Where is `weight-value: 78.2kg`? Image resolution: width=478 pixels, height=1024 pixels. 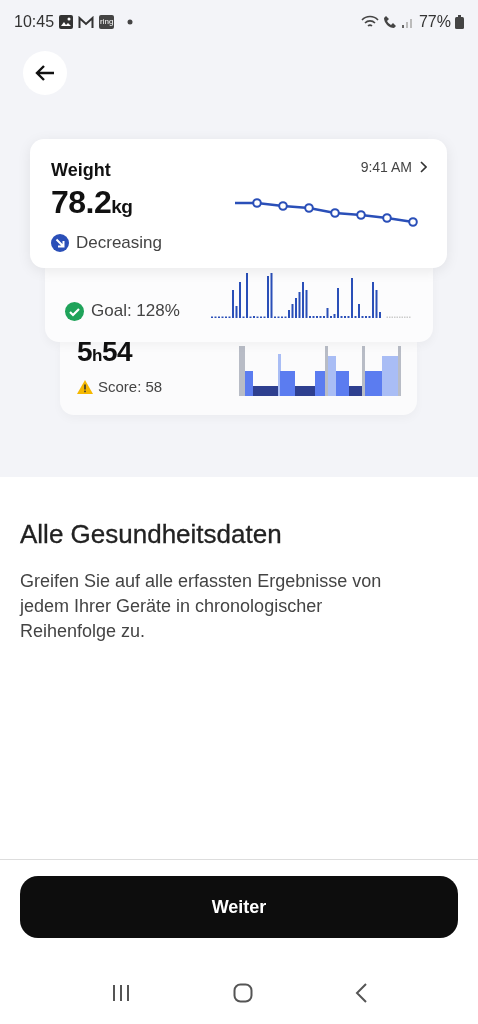
weight-value: 78.2kg is located at coordinates (92, 202).